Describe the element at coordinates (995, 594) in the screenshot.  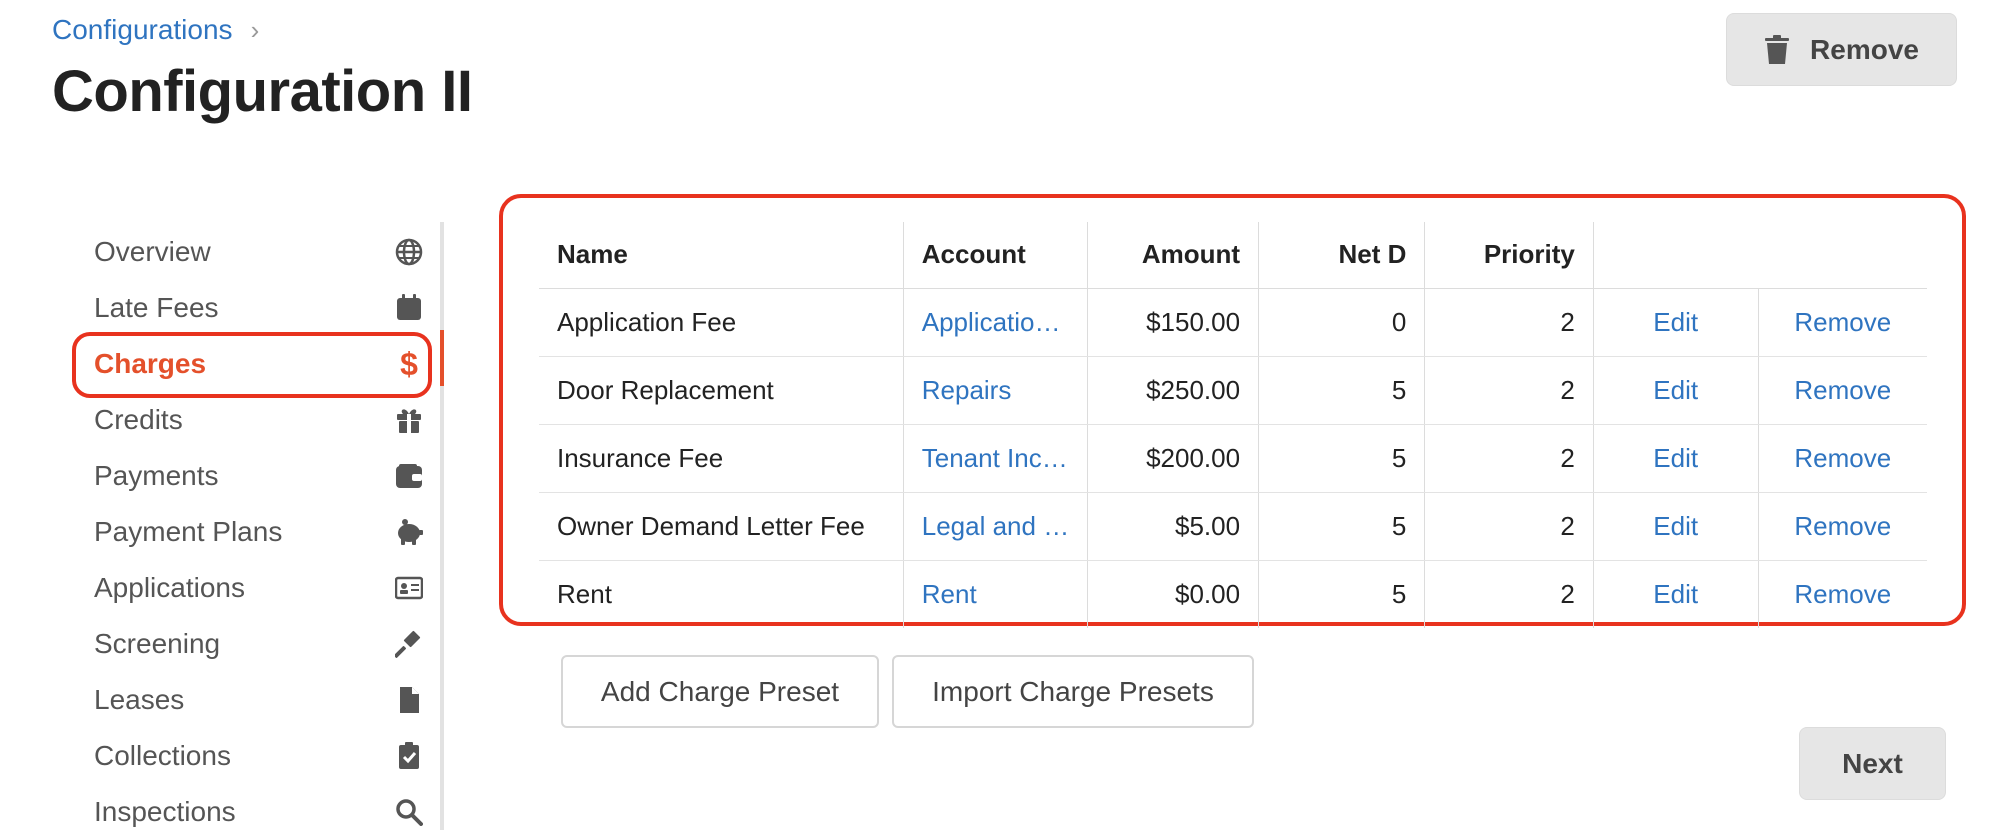
I see `row-account-link: Rent` at that location.